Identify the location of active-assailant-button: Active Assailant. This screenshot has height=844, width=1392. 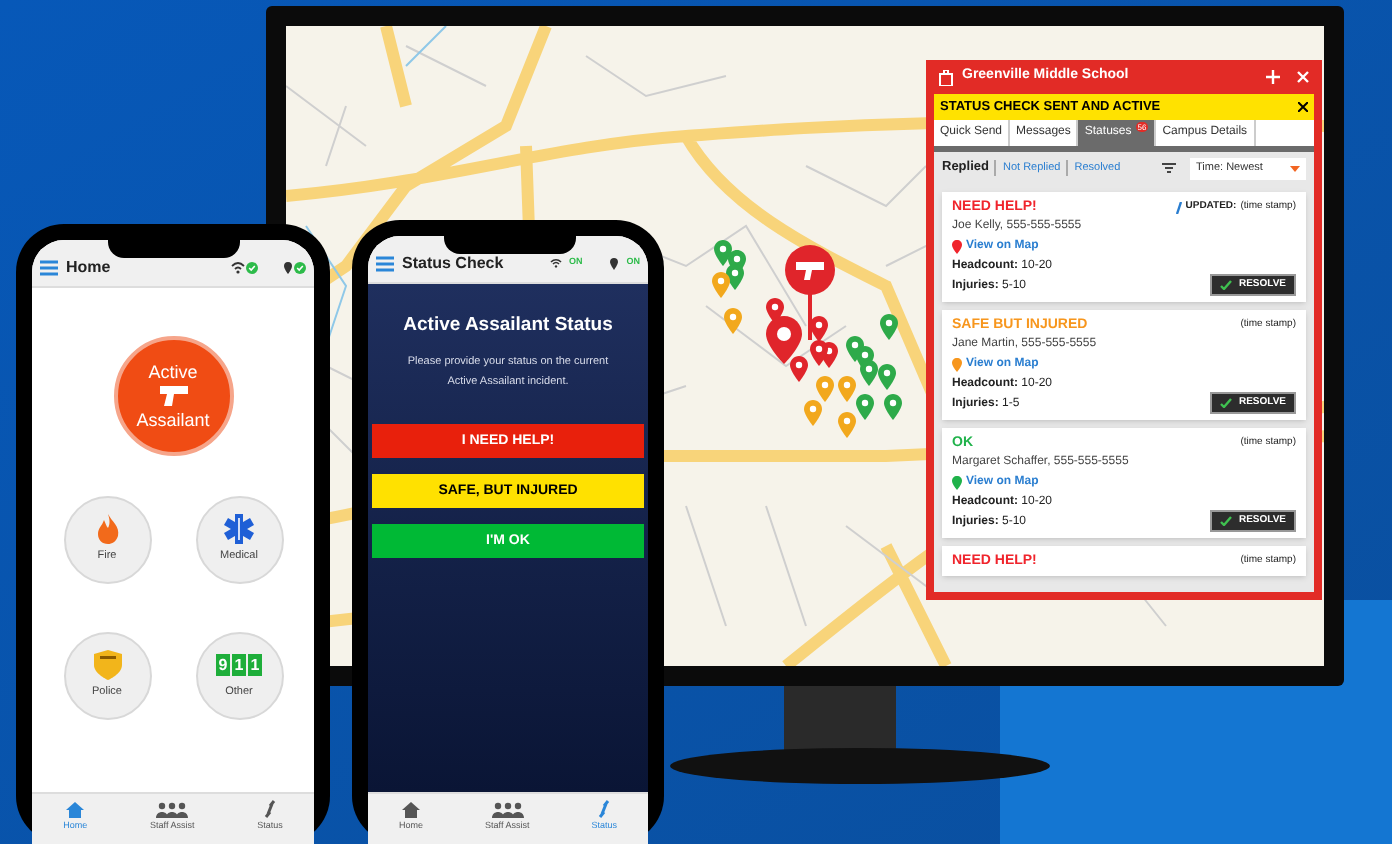
(173, 396).